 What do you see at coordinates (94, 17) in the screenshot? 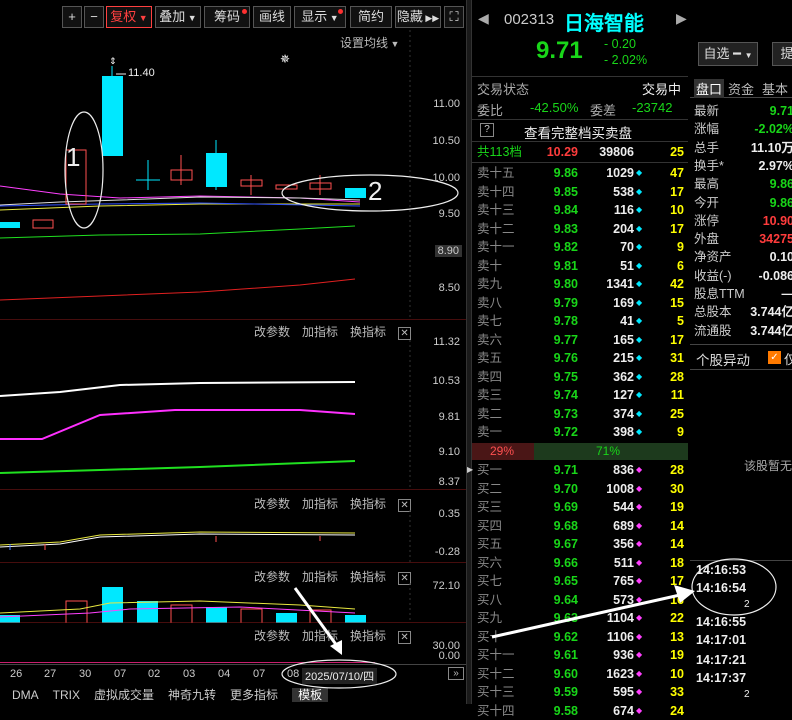
I see `zoom-out-button: −` at bounding box center [94, 17].